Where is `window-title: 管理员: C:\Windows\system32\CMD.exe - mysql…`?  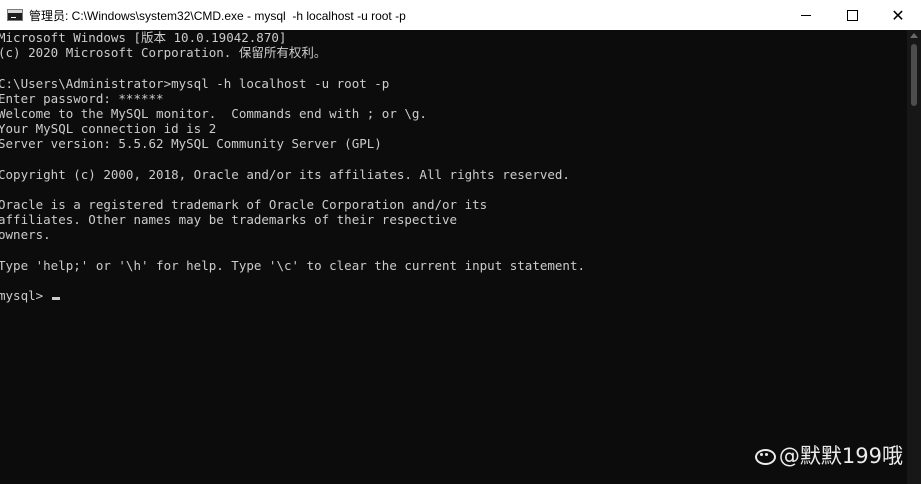 window-title: 管理员: C:\Windows\system32\CMD.exe - mysql… is located at coordinates (217, 15).